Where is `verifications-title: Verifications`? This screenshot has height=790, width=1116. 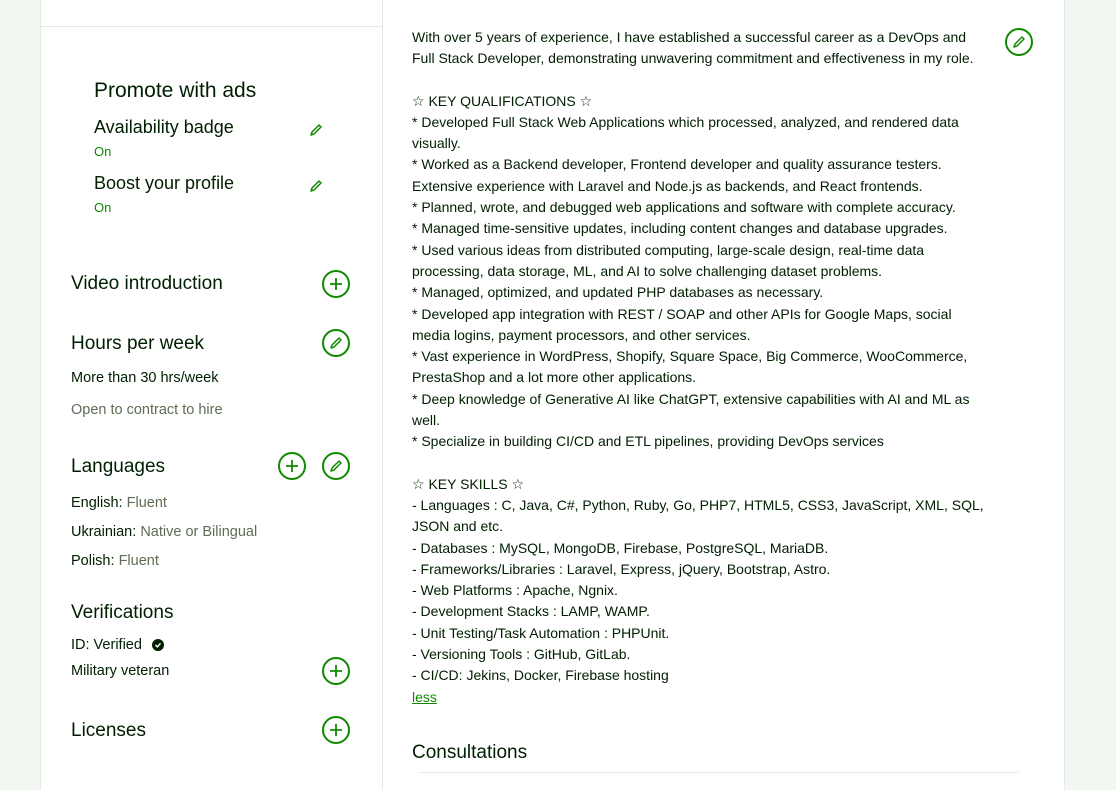 verifications-title: Verifications is located at coordinates (122, 612).